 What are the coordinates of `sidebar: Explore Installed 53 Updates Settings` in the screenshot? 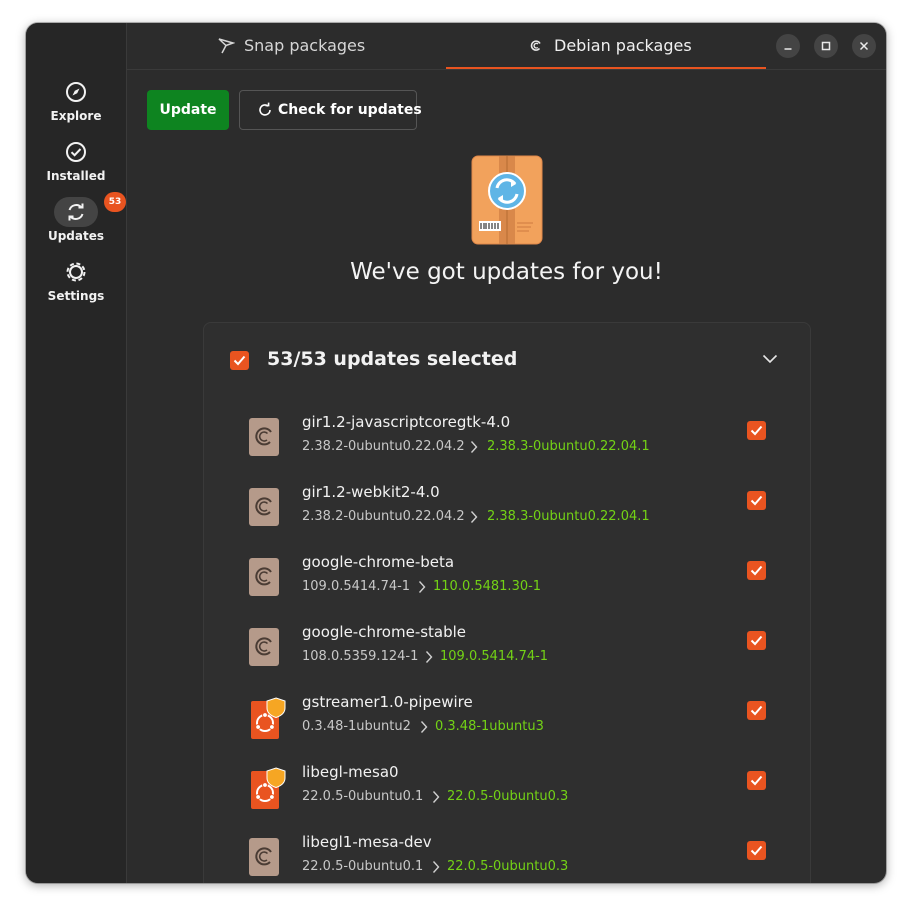 It's located at (76, 453).